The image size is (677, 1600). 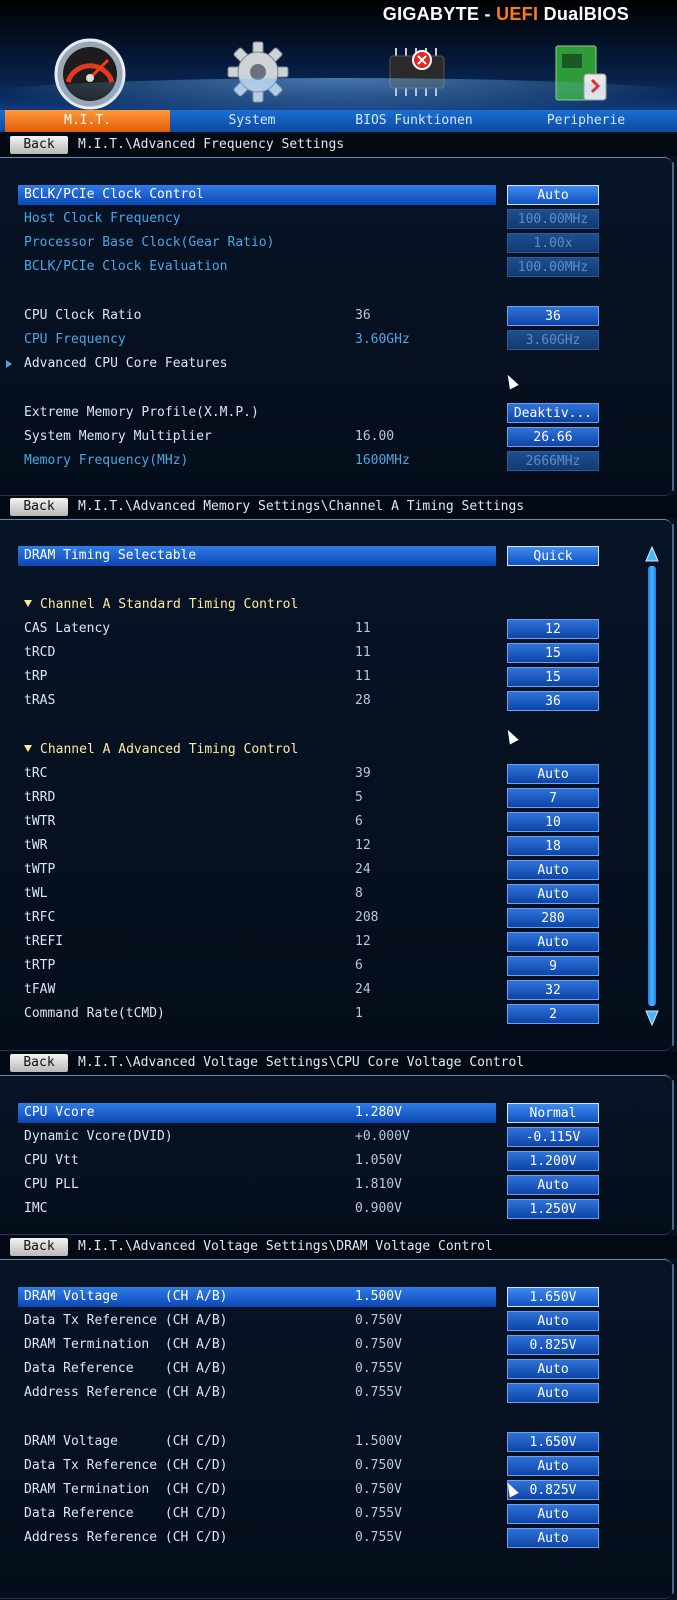 What do you see at coordinates (257, 629) in the screenshot?
I see `setting-row: CAS Latency 11` at bounding box center [257, 629].